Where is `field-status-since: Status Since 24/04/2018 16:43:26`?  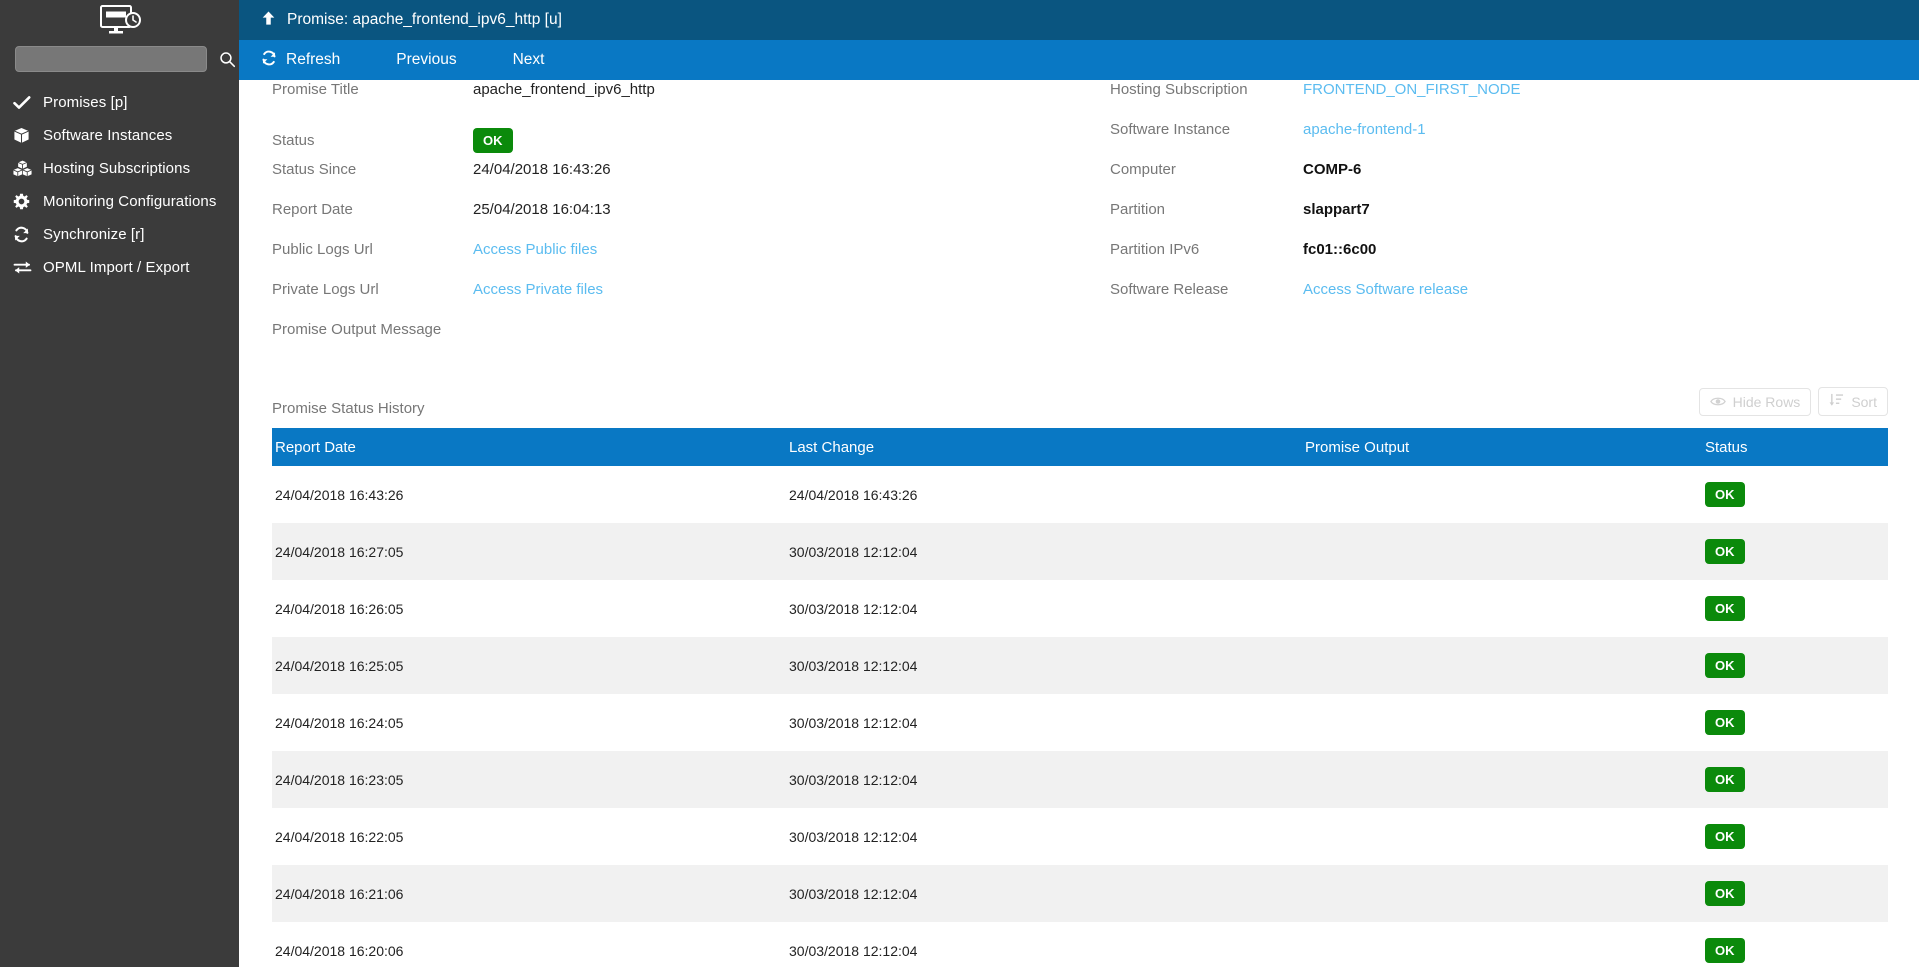
field-status-since: Status Since 24/04/2018 16:43:26 is located at coordinates (672, 180).